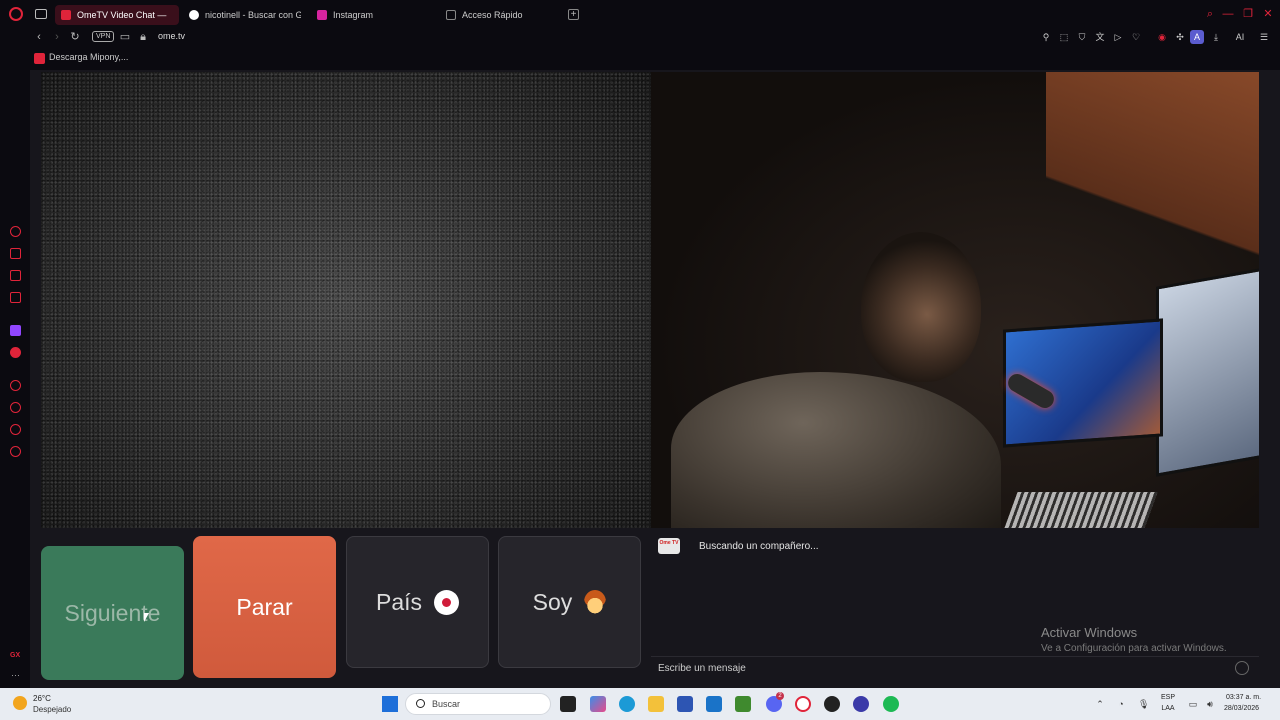 The width and height of the screenshot is (1280, 720). Describe the element at coordinates (1228, 14) in the screenshot. I see `minimize-icon: —` at that location.